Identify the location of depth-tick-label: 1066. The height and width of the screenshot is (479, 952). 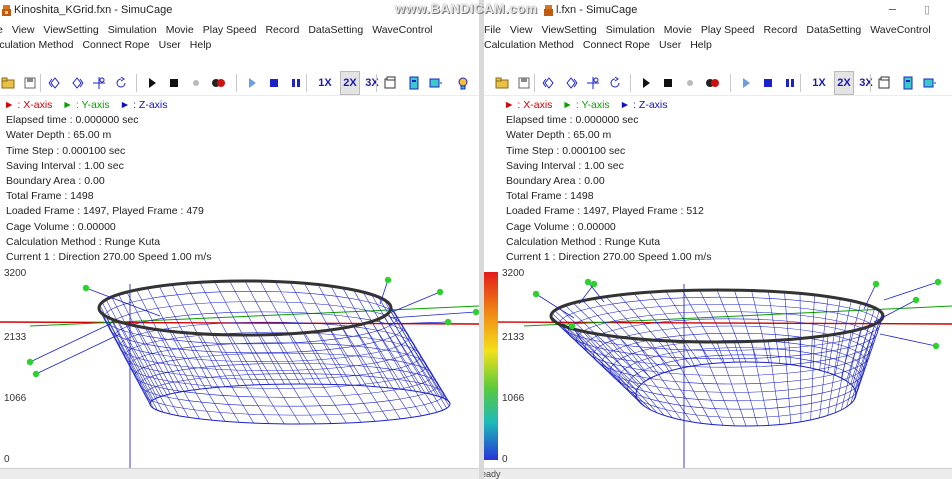
(513, 398).